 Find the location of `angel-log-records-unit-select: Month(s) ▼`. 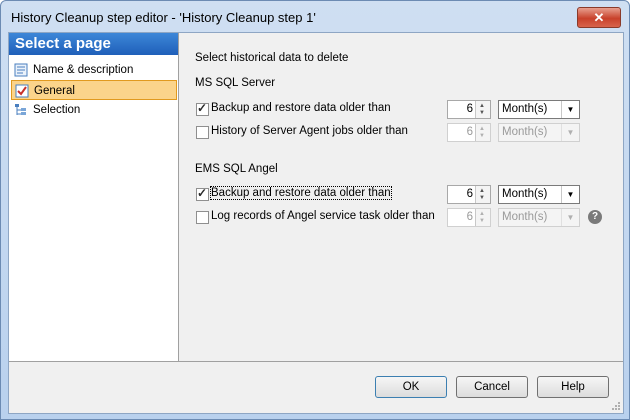

angel-log-records-unit-select: Month(s) ▼ is located at coordinates (539, 217).